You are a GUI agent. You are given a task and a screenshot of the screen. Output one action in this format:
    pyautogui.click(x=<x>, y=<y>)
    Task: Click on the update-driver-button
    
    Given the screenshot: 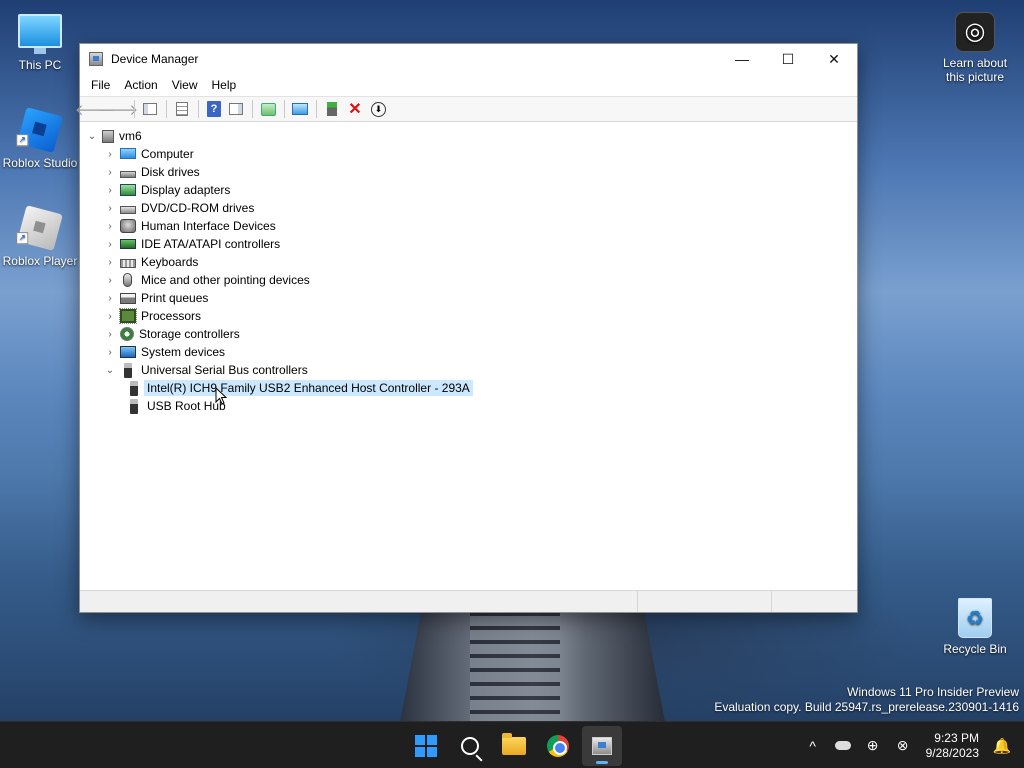 What is the action you would take?
    pyautogui.click(x=332, y=109)
    